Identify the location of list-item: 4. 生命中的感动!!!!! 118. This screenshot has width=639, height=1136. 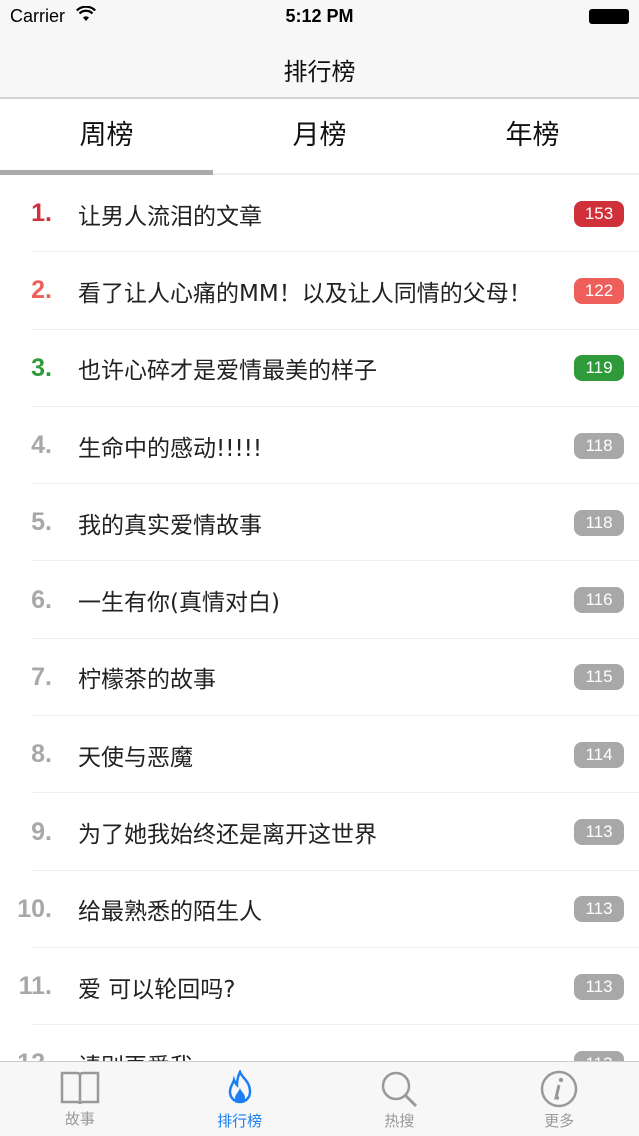
(319, 446).